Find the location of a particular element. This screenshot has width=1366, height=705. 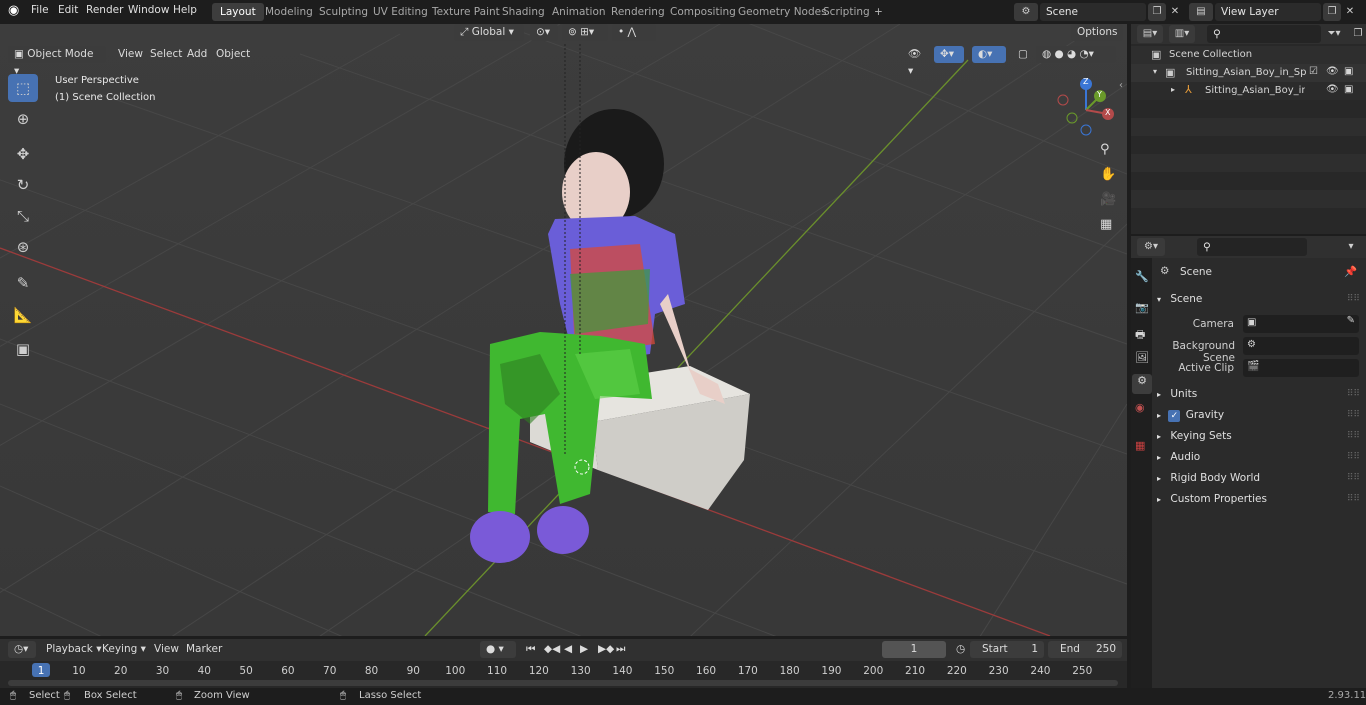

options-dropdown: Options ▾ is located at coordinates (1097, 39).